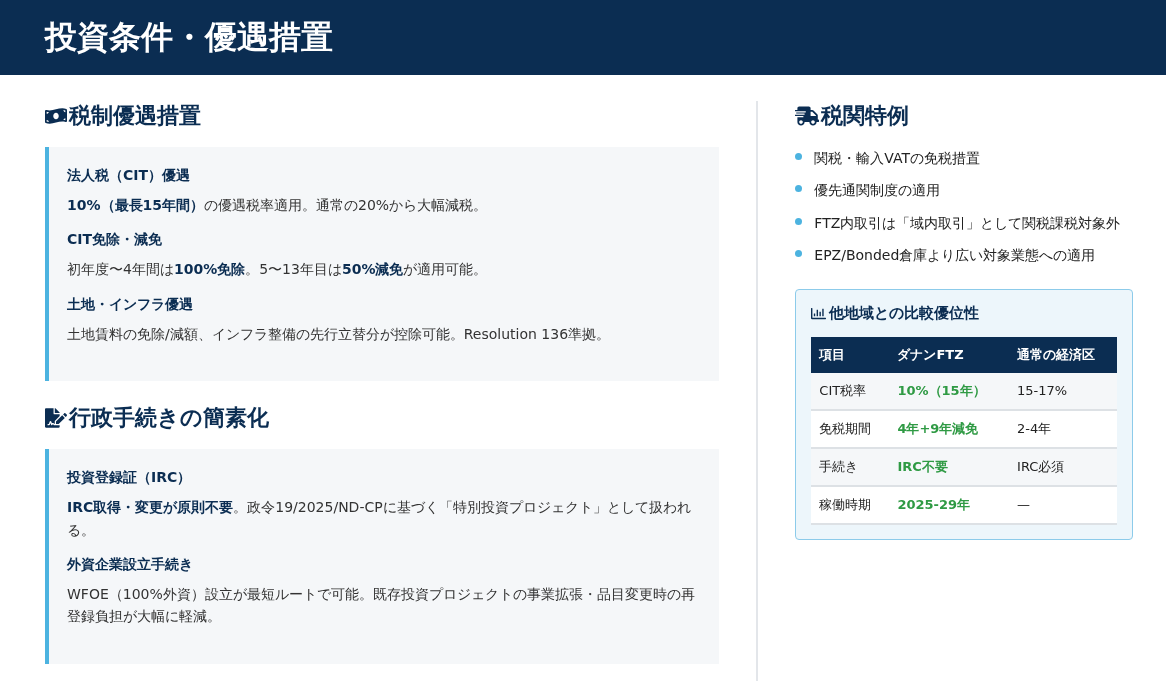 This screenshot has height=681, width=1166. What do you see at coordinates (850, 466) in the screenshot?
I see `table-cell: 手続き` at bounding box center [850, 466].